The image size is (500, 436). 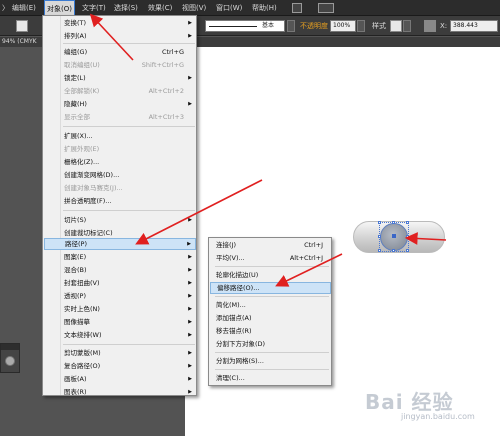 I want to click on menu-item-image-trace: 图像描摹 ▶, so click(x=120, y=322).